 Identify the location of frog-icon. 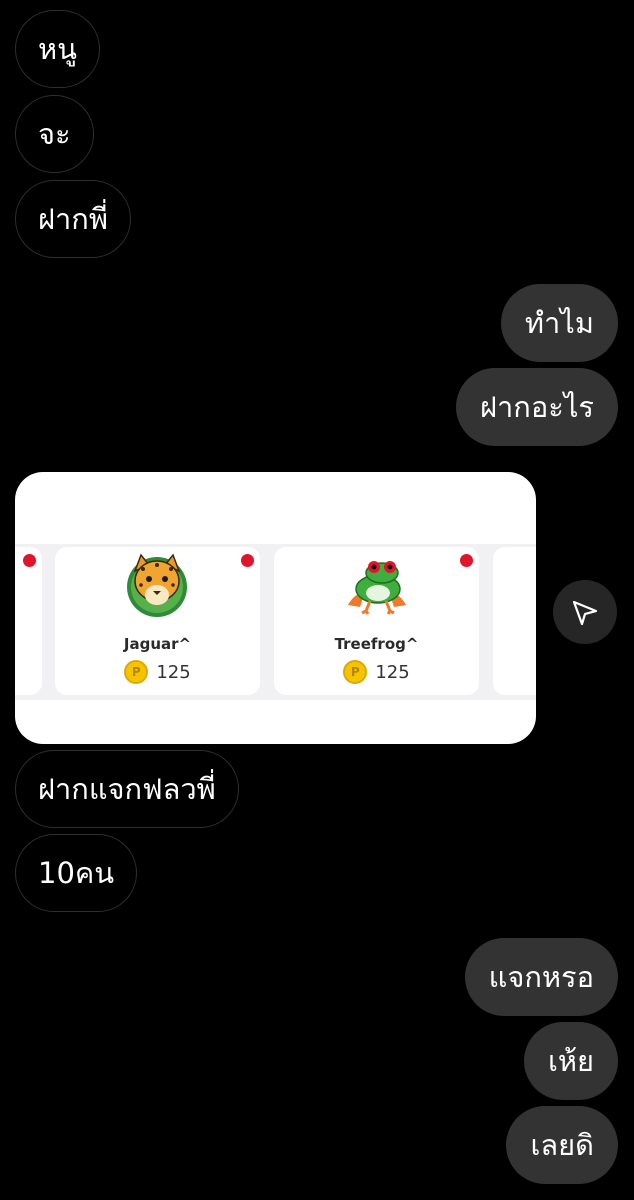
(377, 588).